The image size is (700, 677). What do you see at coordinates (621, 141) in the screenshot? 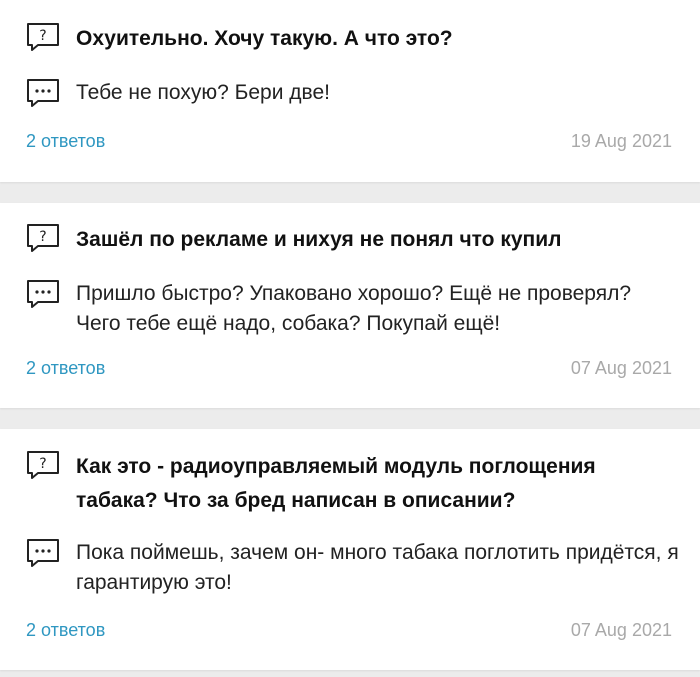
I see `question-date: 19 Aug 2021` at bounding box center [621, 141].